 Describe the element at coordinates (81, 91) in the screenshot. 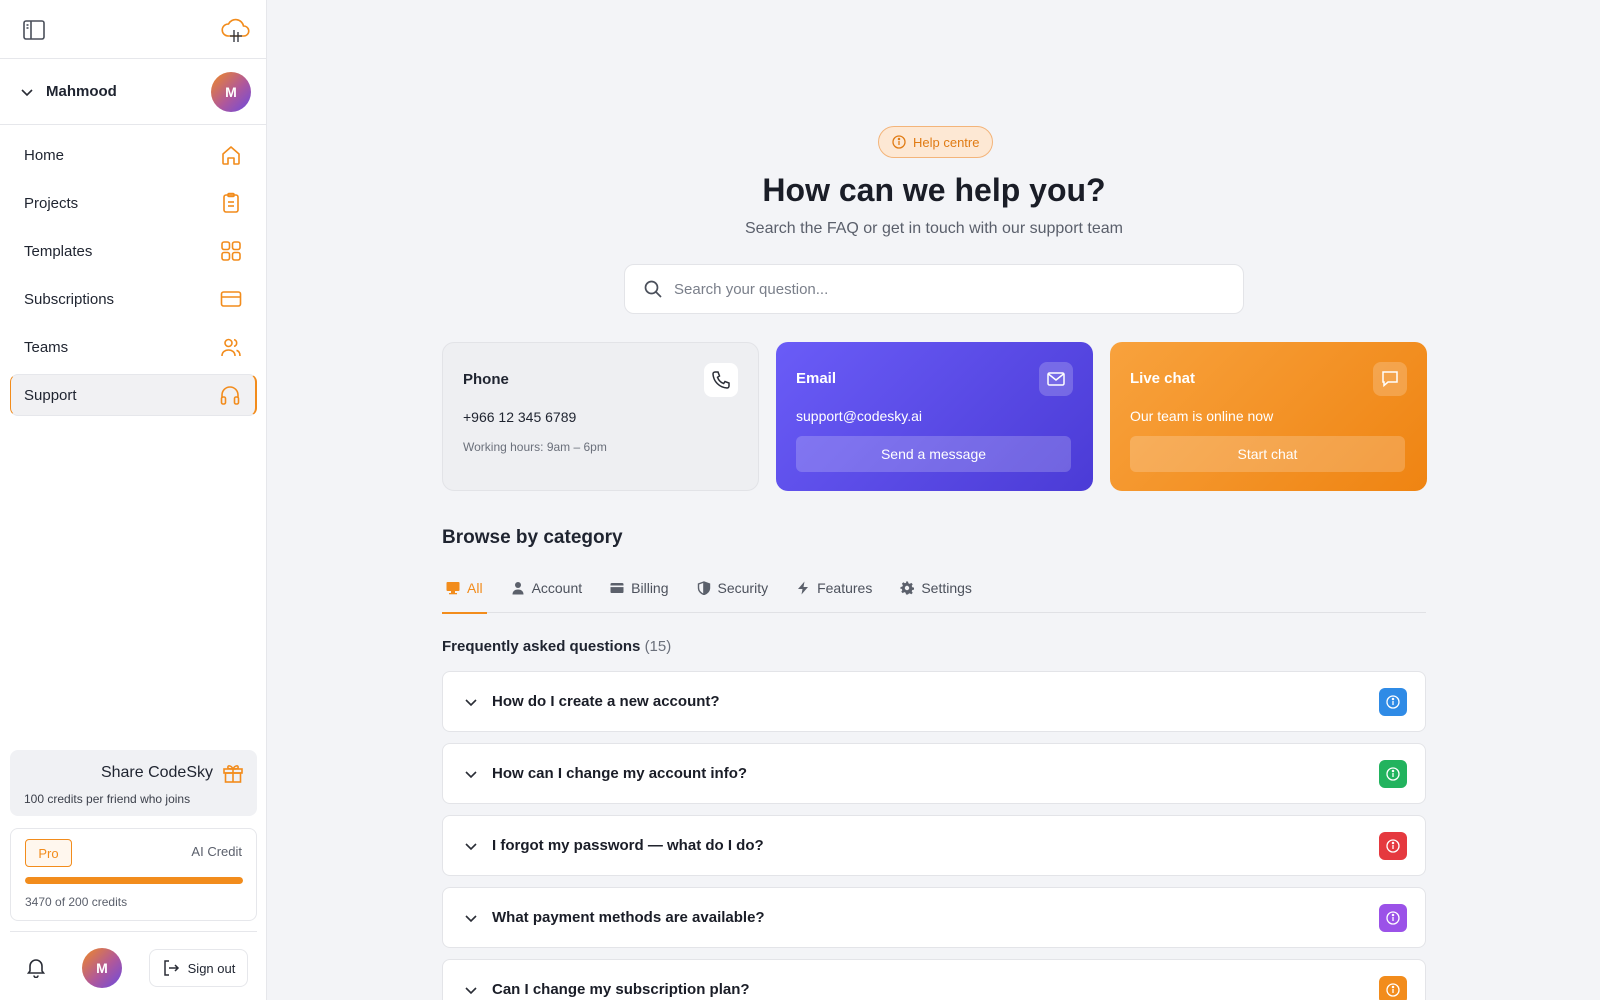

I see `user-name: Mahmood` at that location.